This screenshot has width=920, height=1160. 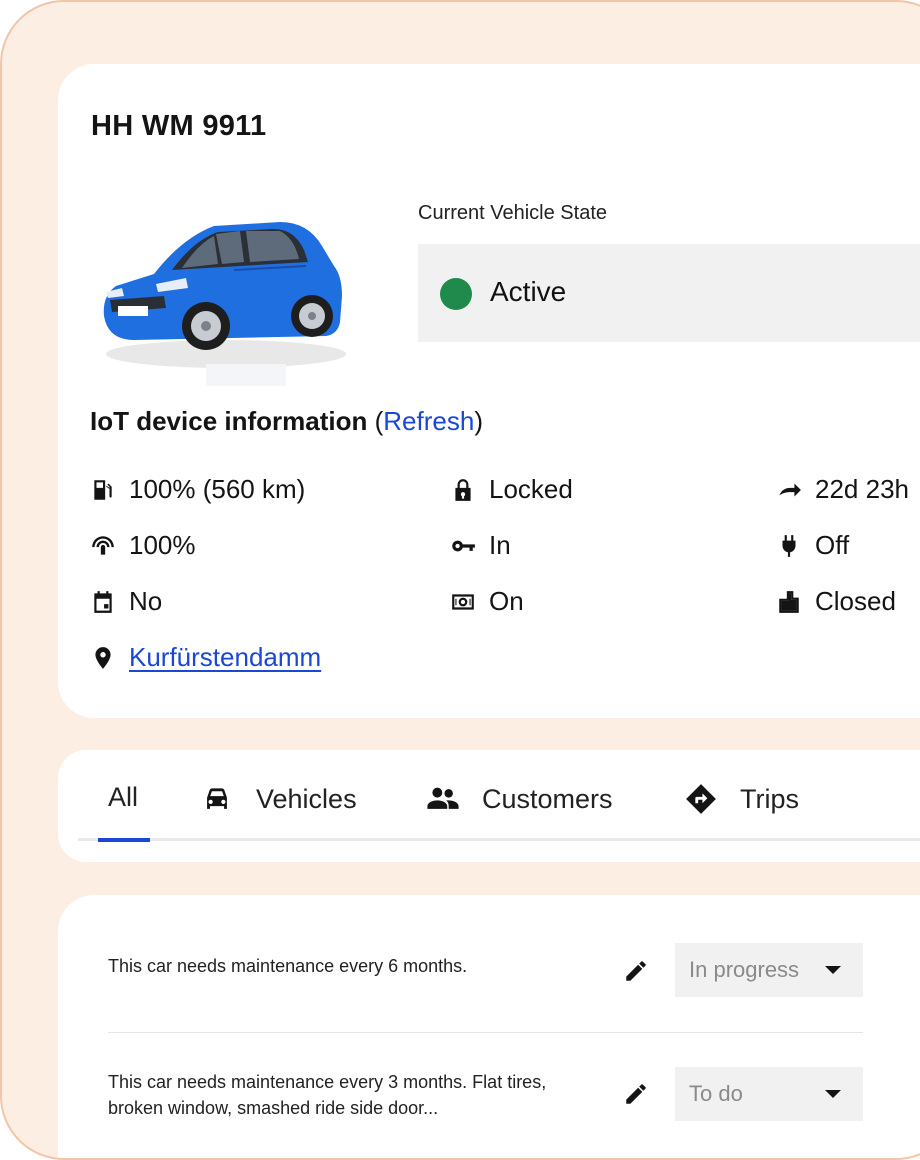 I want to click on status-dot, so click(x=456, y=294).